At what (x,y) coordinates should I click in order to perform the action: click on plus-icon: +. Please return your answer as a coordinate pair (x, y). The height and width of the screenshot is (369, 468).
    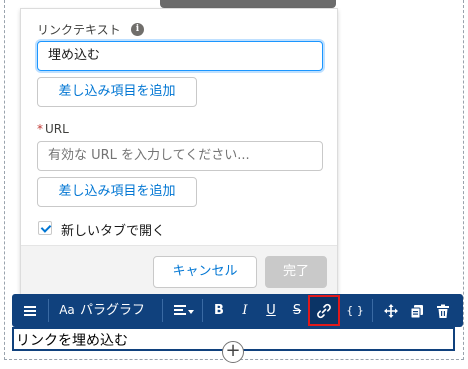
    Looking at the image, I should click on (233, 352).